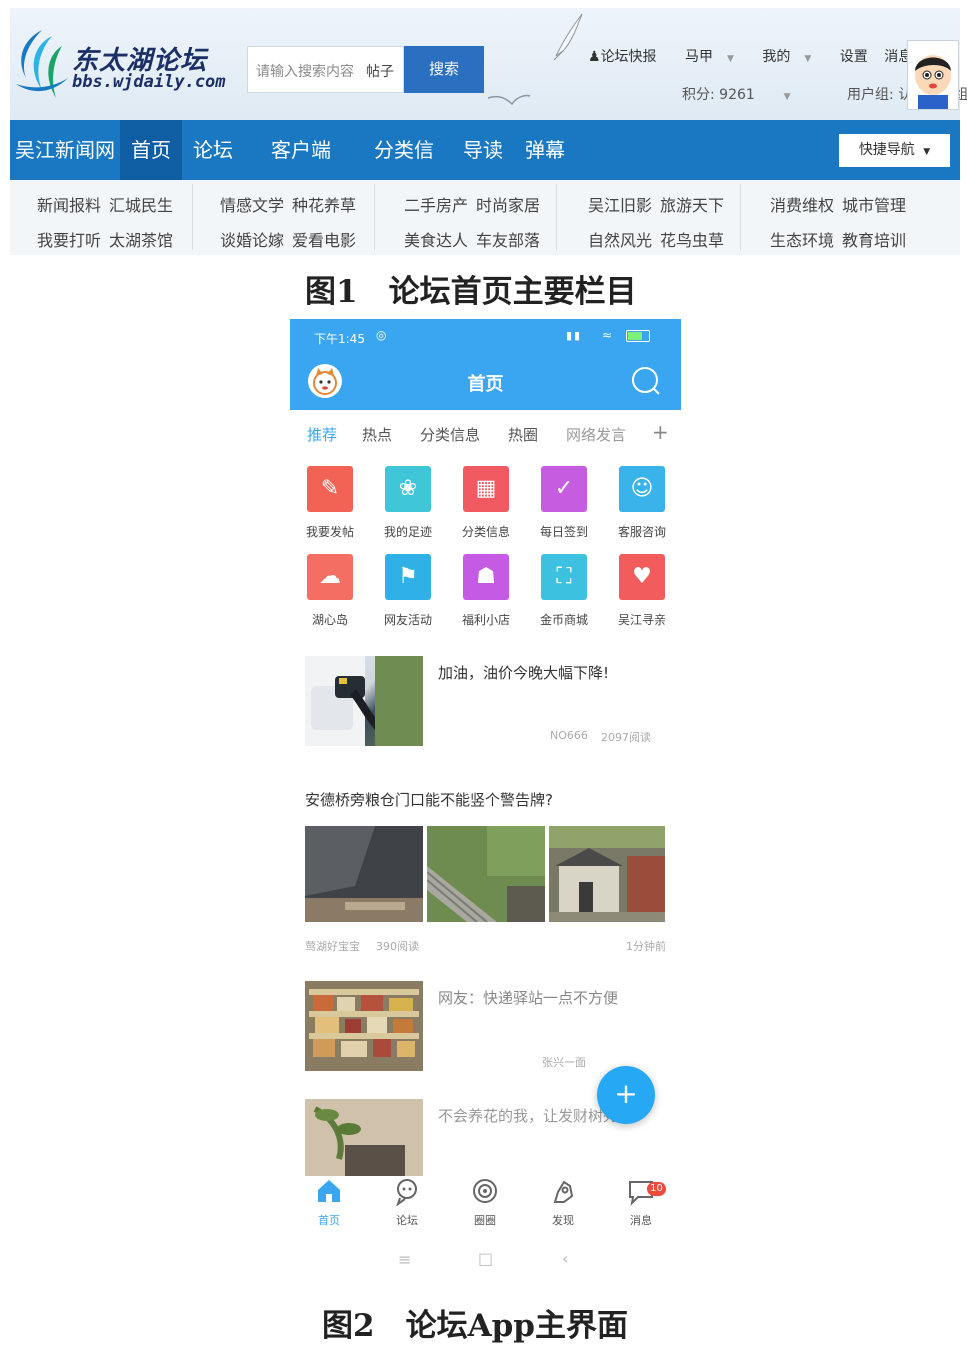 The height and width of the screenshot is (1345, 967). Describe the element at coordinates (564, 577) in the screenshot. I see `mall-icon: ⛶` at that location.